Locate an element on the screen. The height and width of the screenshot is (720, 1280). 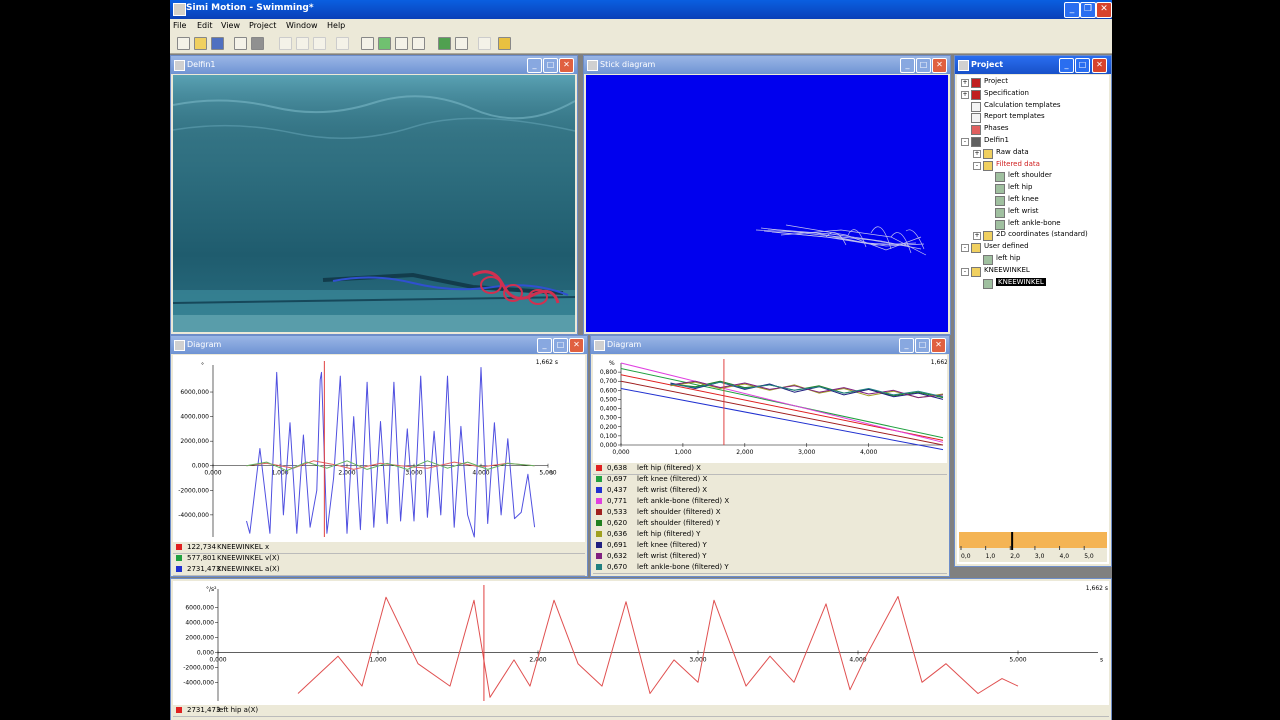
report-icon is located at coordinates (504, 43).